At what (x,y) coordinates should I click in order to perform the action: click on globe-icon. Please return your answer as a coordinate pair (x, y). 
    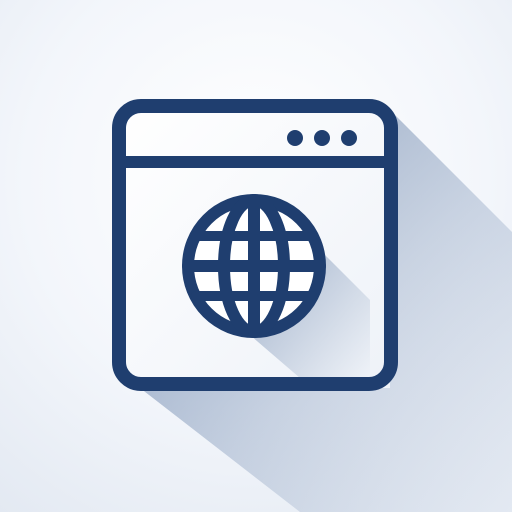
    Looking at the image, I should click on (254, 266).